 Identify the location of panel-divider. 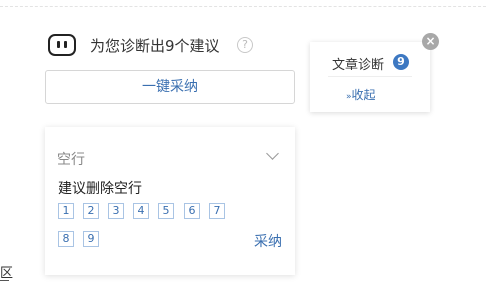
(370, 76).